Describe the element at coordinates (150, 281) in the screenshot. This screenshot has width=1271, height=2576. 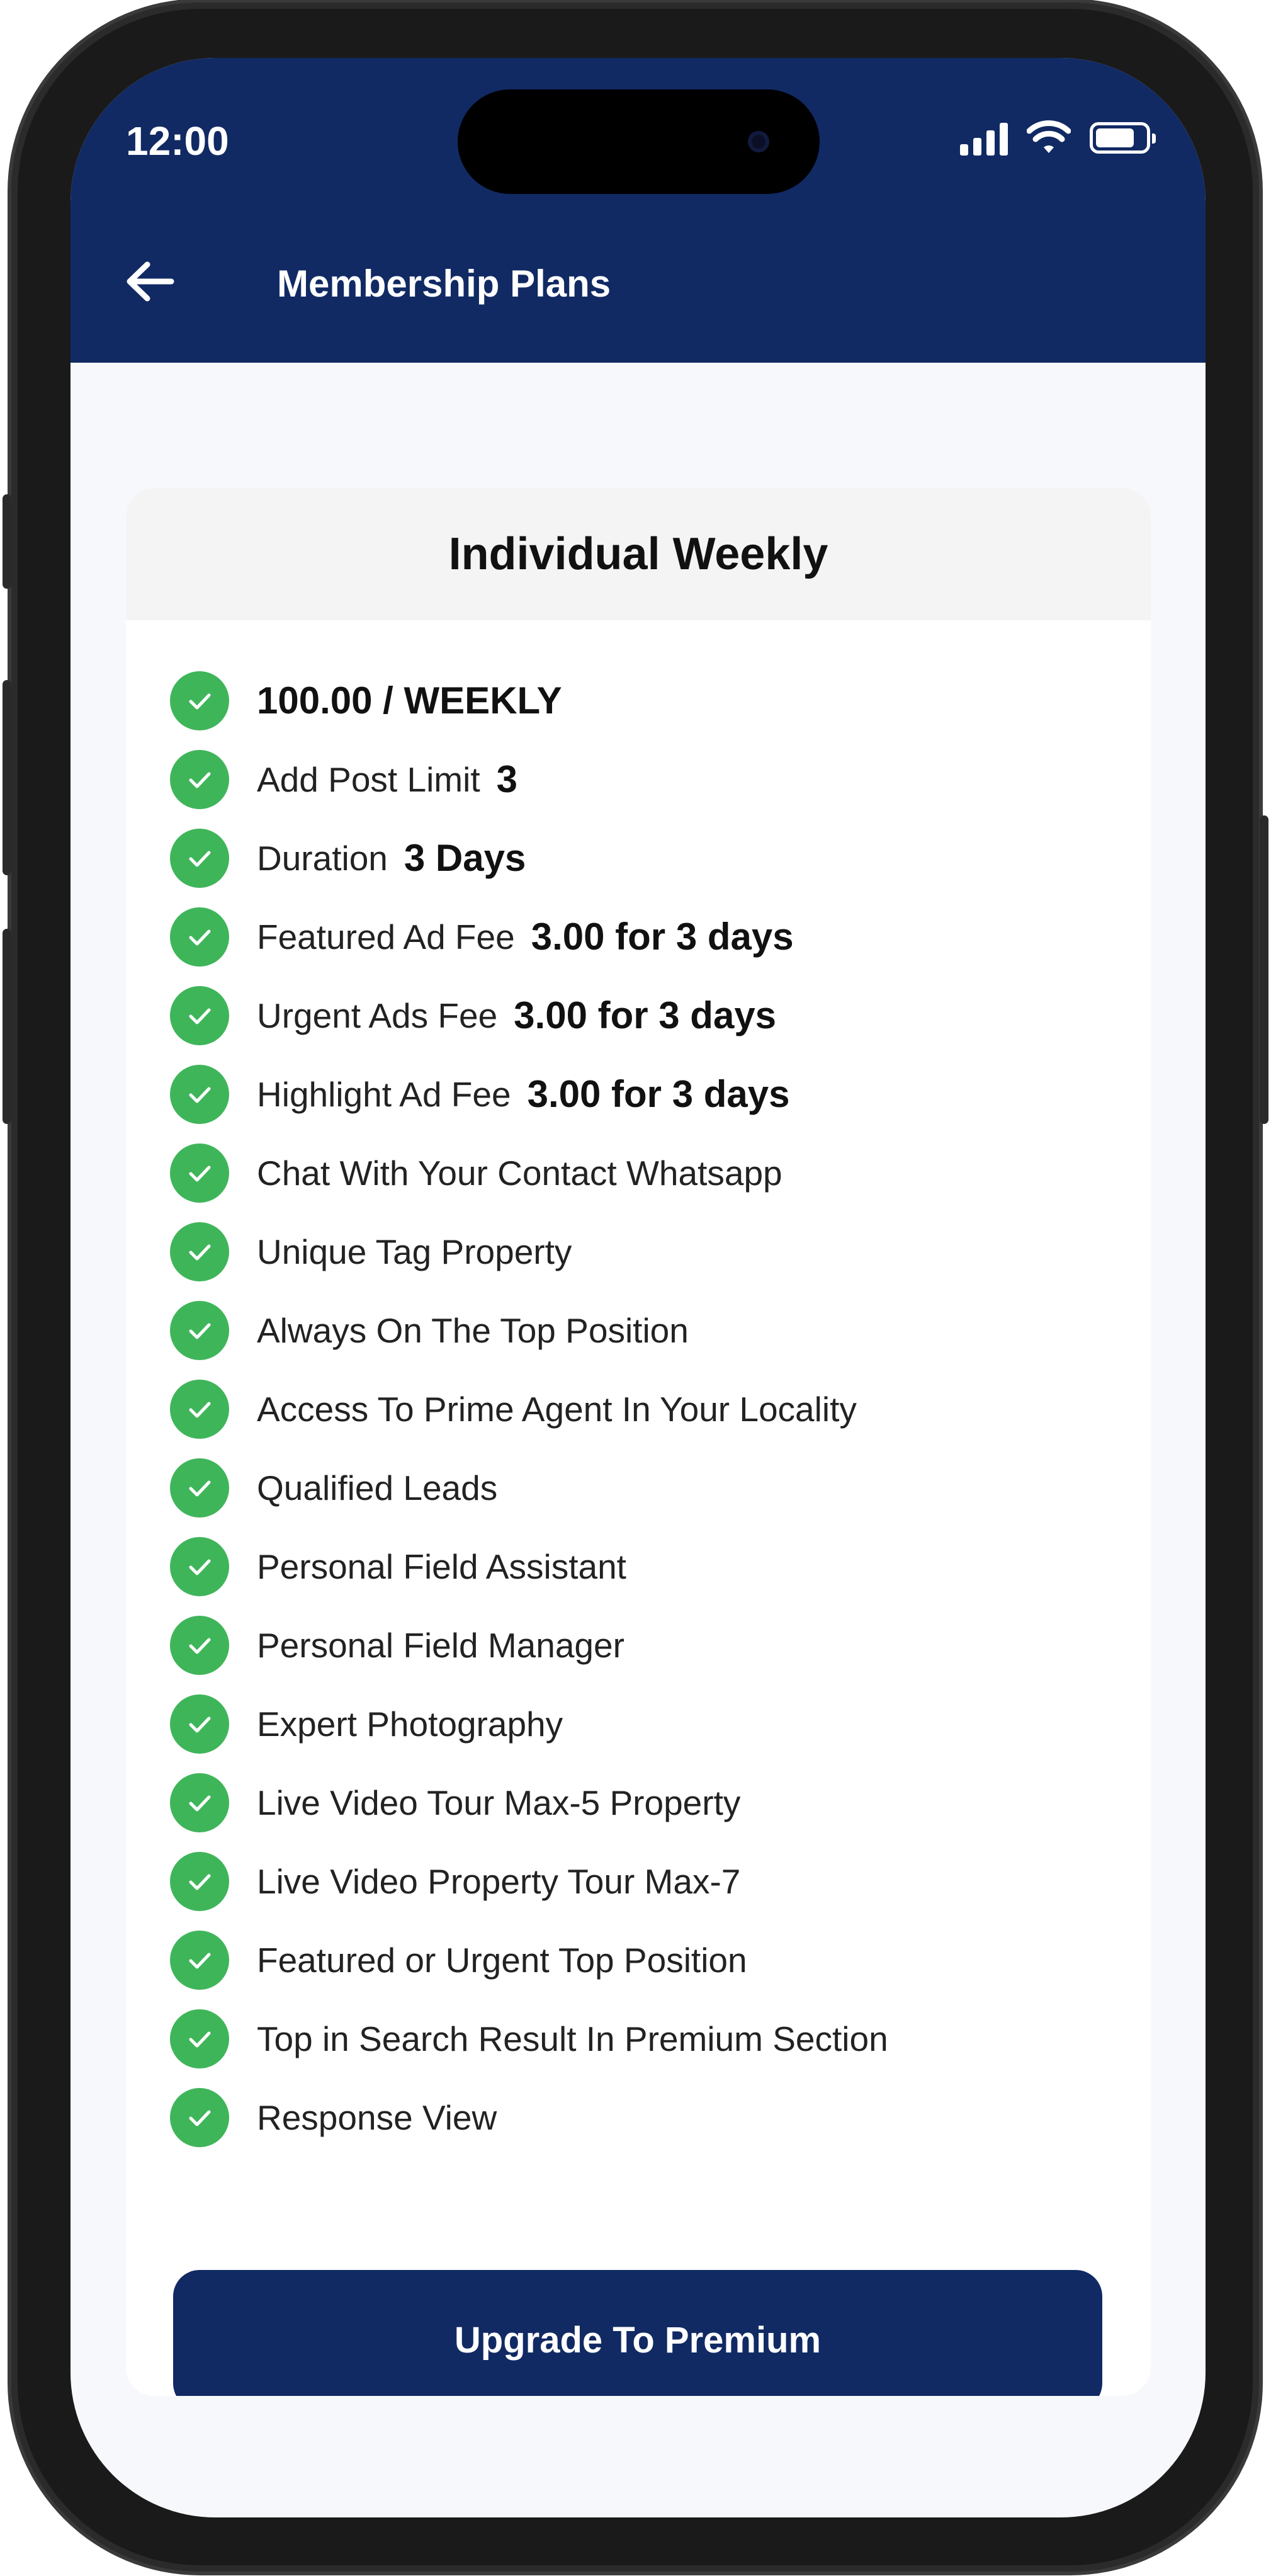
I see `back-arrow-icon` at that location.